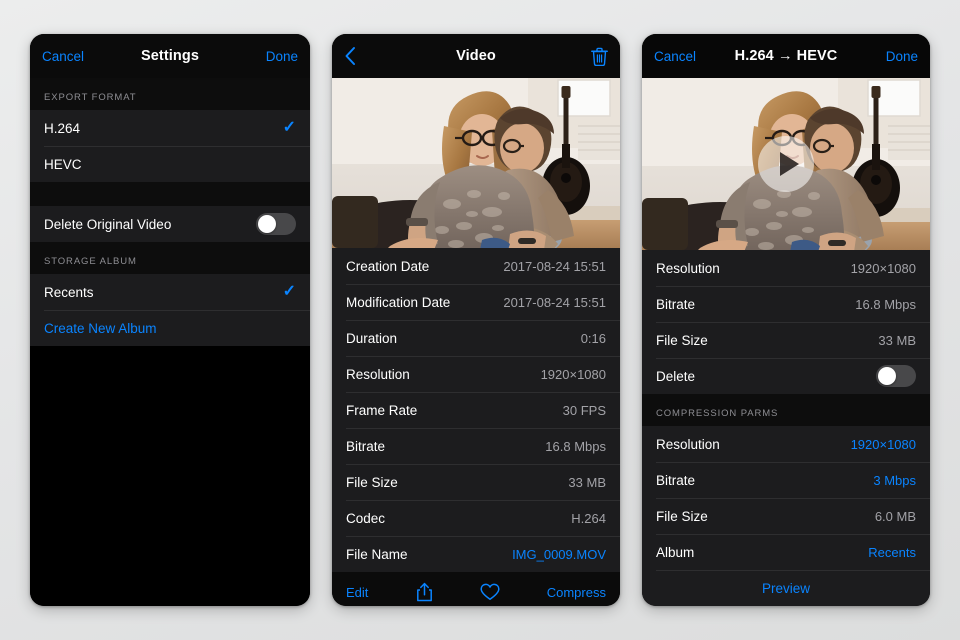 The width and height of the screenshot is (960, 640). What do you see at coordinates (588, 518) in the screenshot?
I see `row-value: H.264` at bounding box center [588, 518].